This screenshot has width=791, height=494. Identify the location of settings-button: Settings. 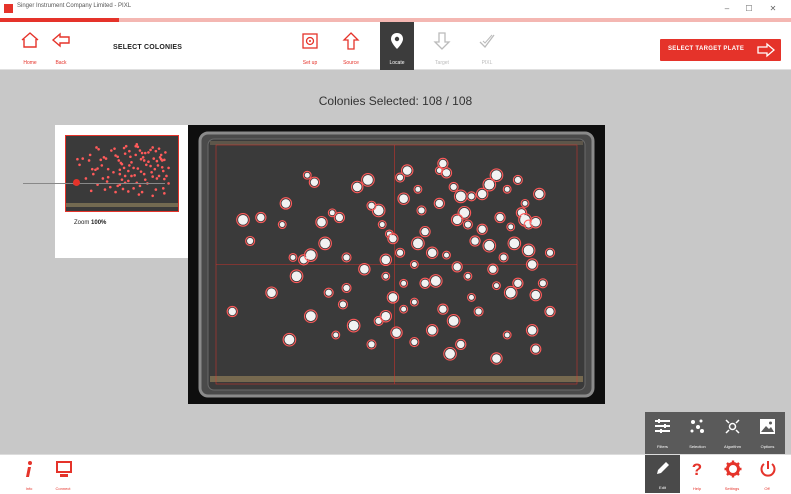
(732, 474).